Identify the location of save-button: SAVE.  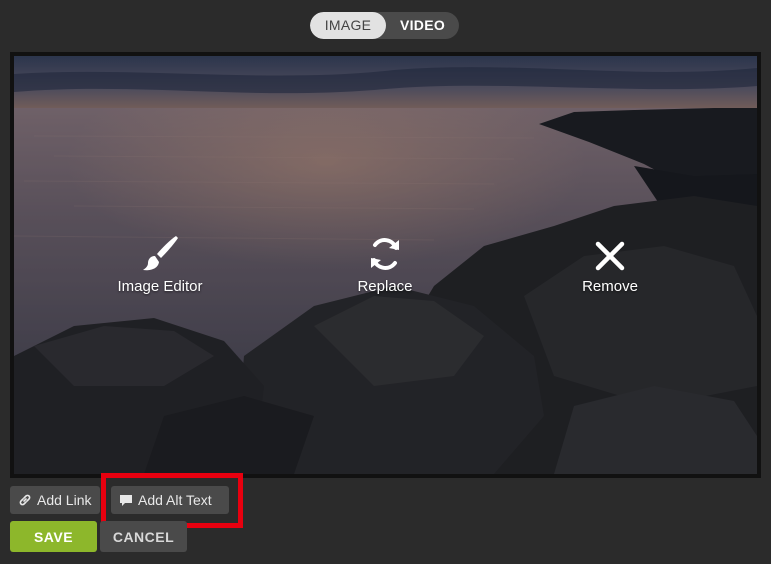
(53, 536).